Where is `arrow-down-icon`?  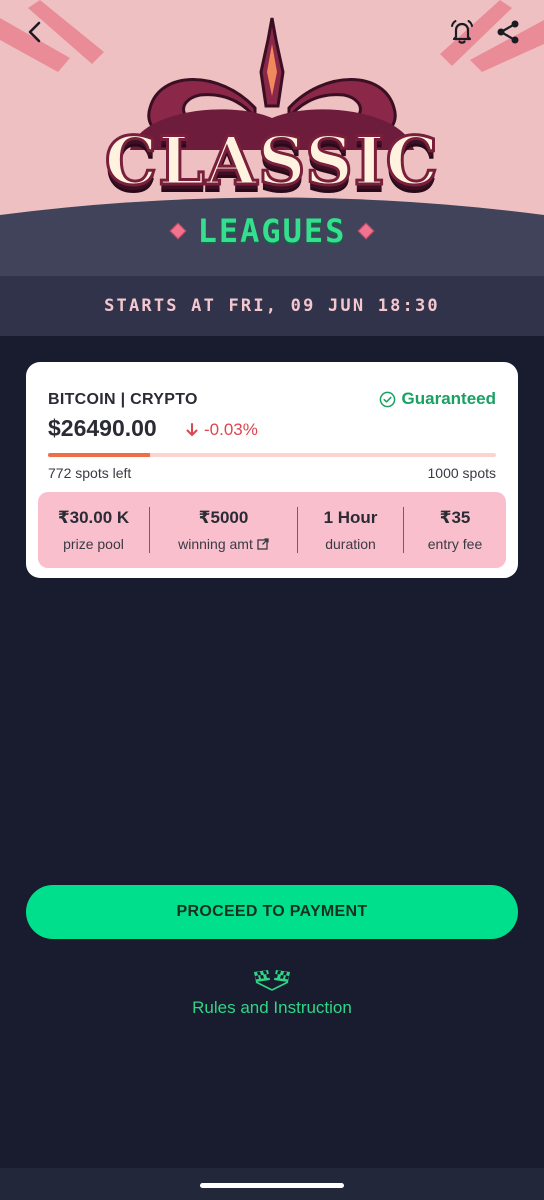 arrow-down-icon is located at coordinates (192, 429).